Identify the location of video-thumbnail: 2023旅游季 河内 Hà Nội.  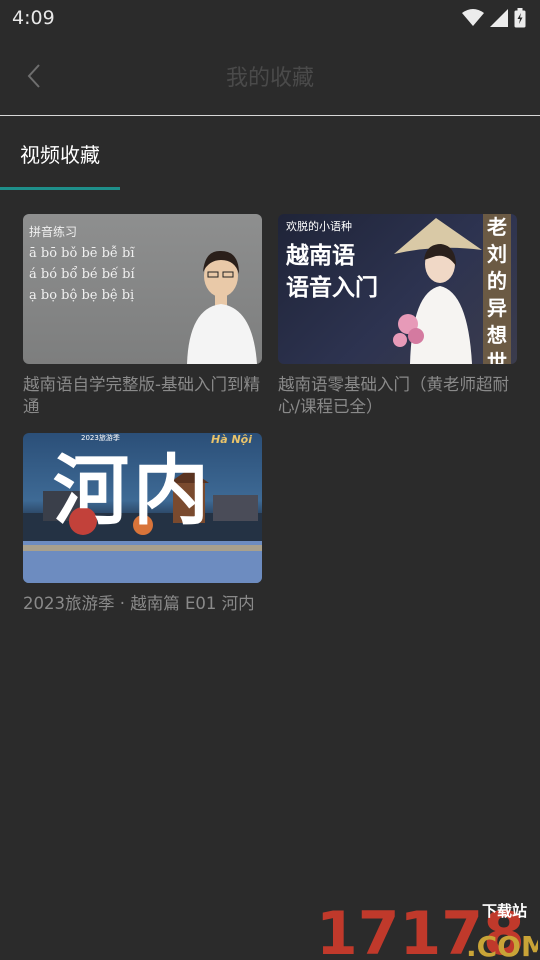
(142, 508).